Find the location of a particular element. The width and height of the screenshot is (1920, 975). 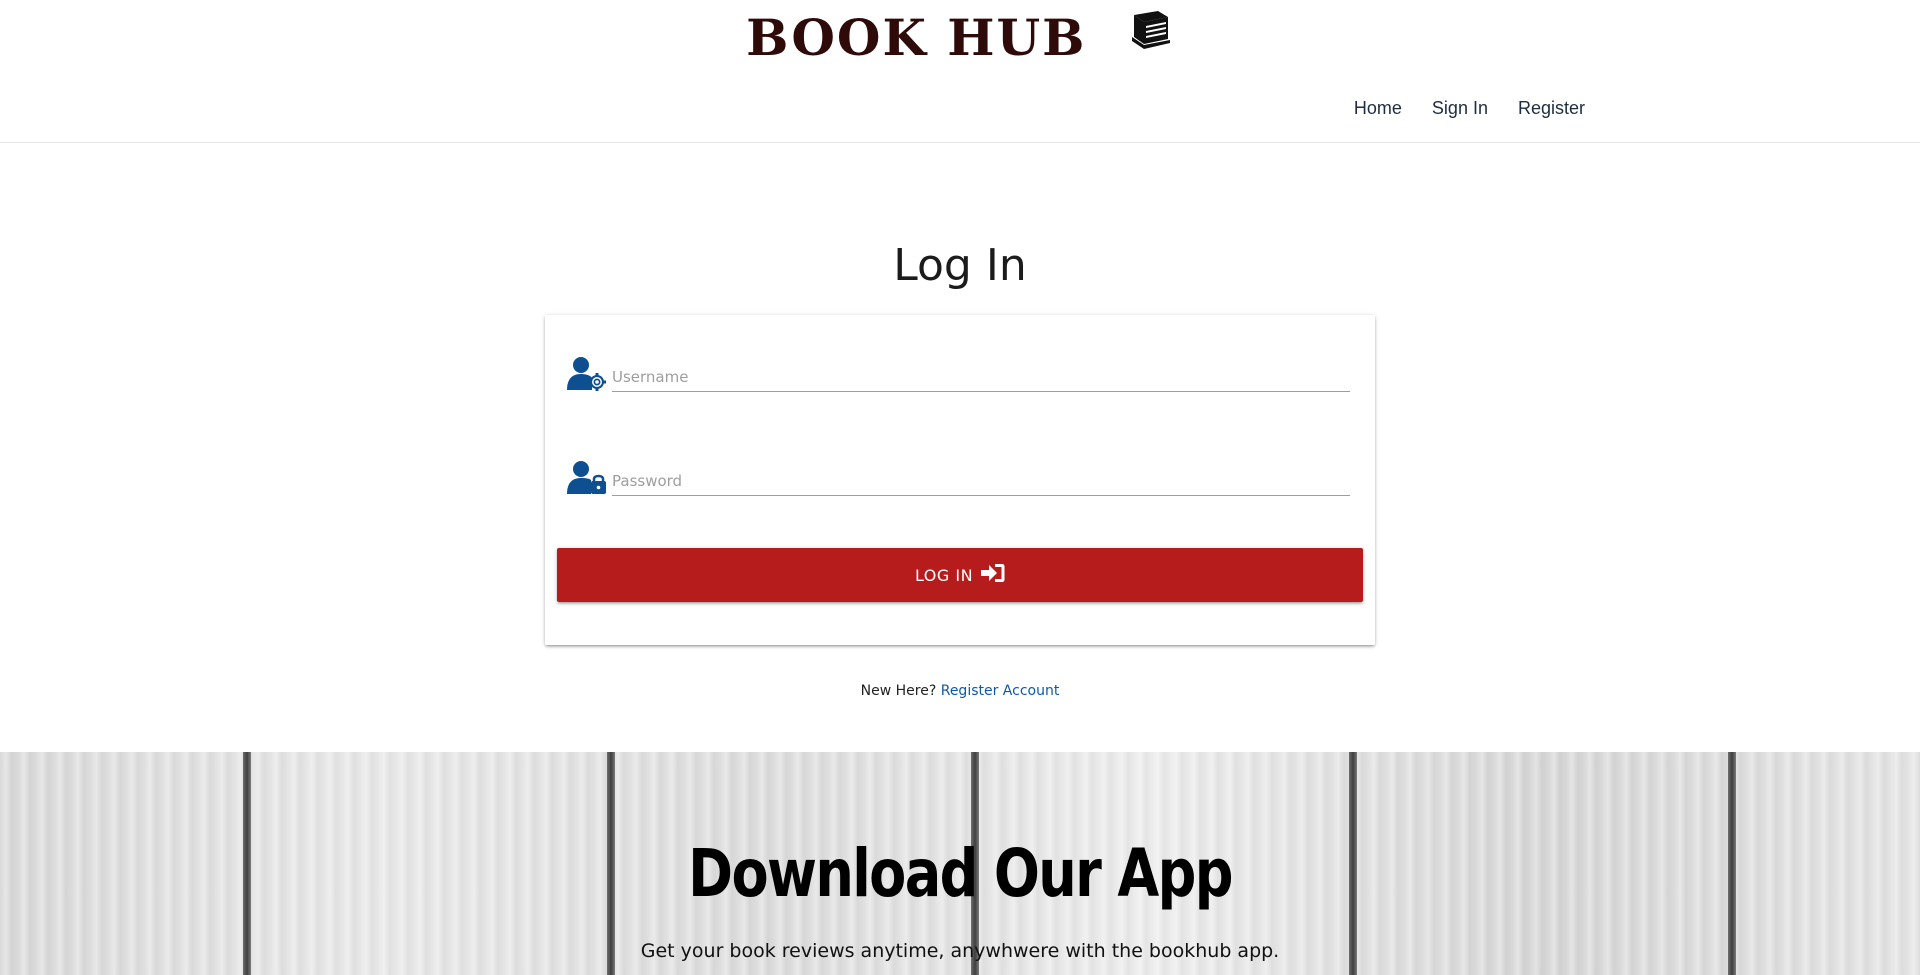

nav-sign-in: Sign In is located at coordinates (1460, 108).